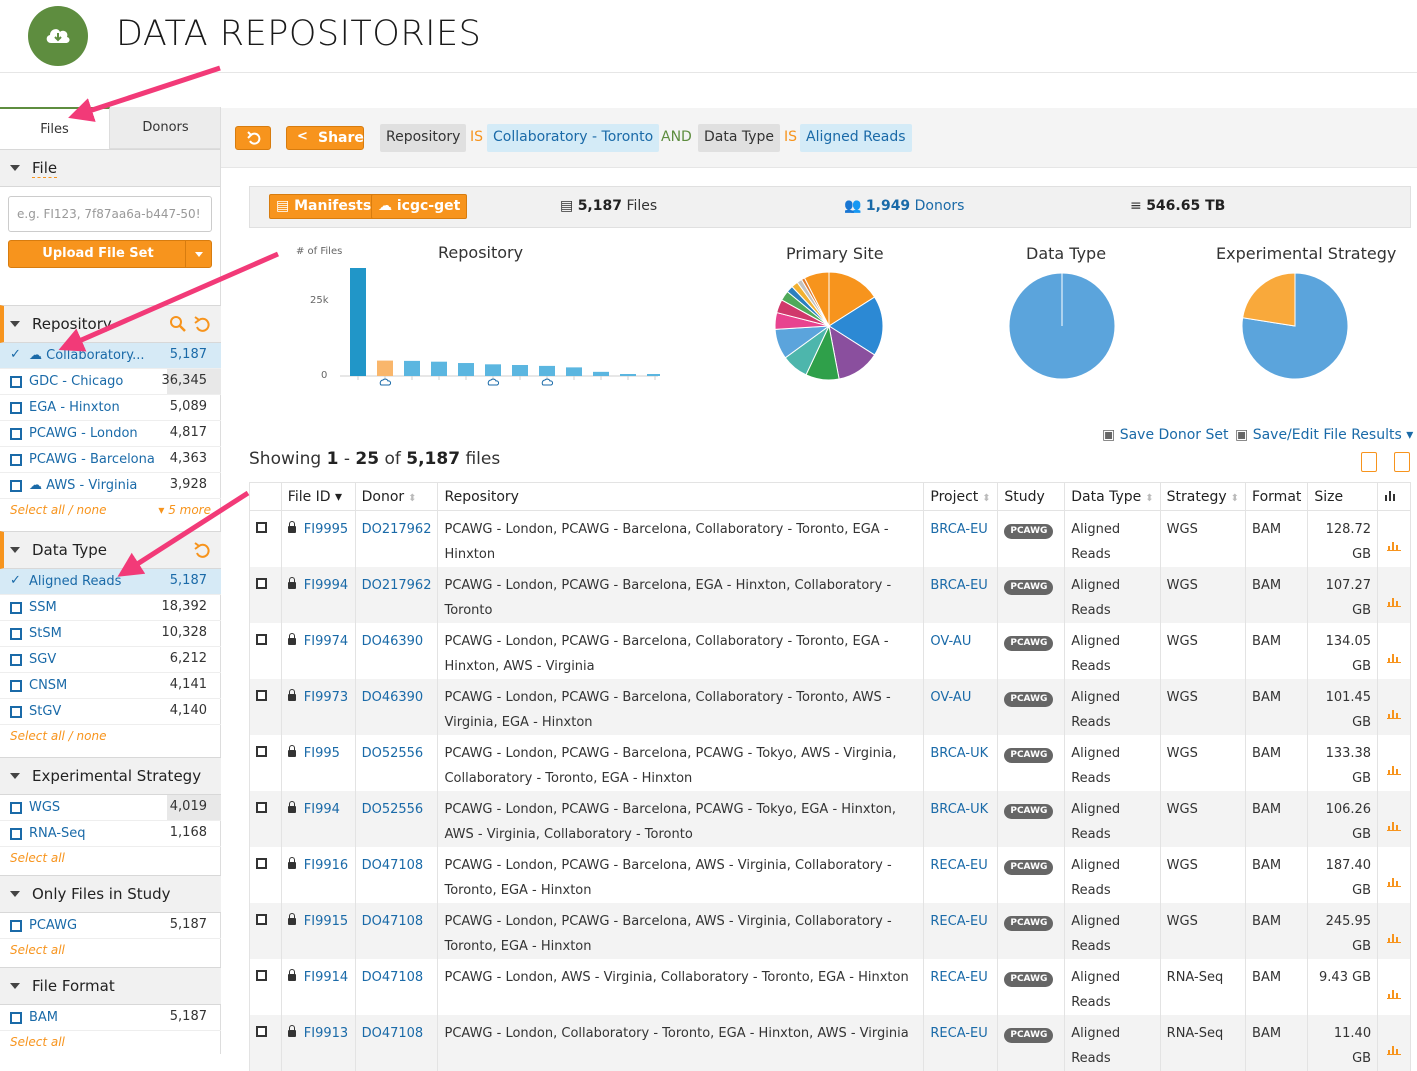 This screenshot has height=1071, width=1417. Describe the element at coordinates (110, 926) in the screenshot. I see `study-item: PCAWG 5,187` at that location.